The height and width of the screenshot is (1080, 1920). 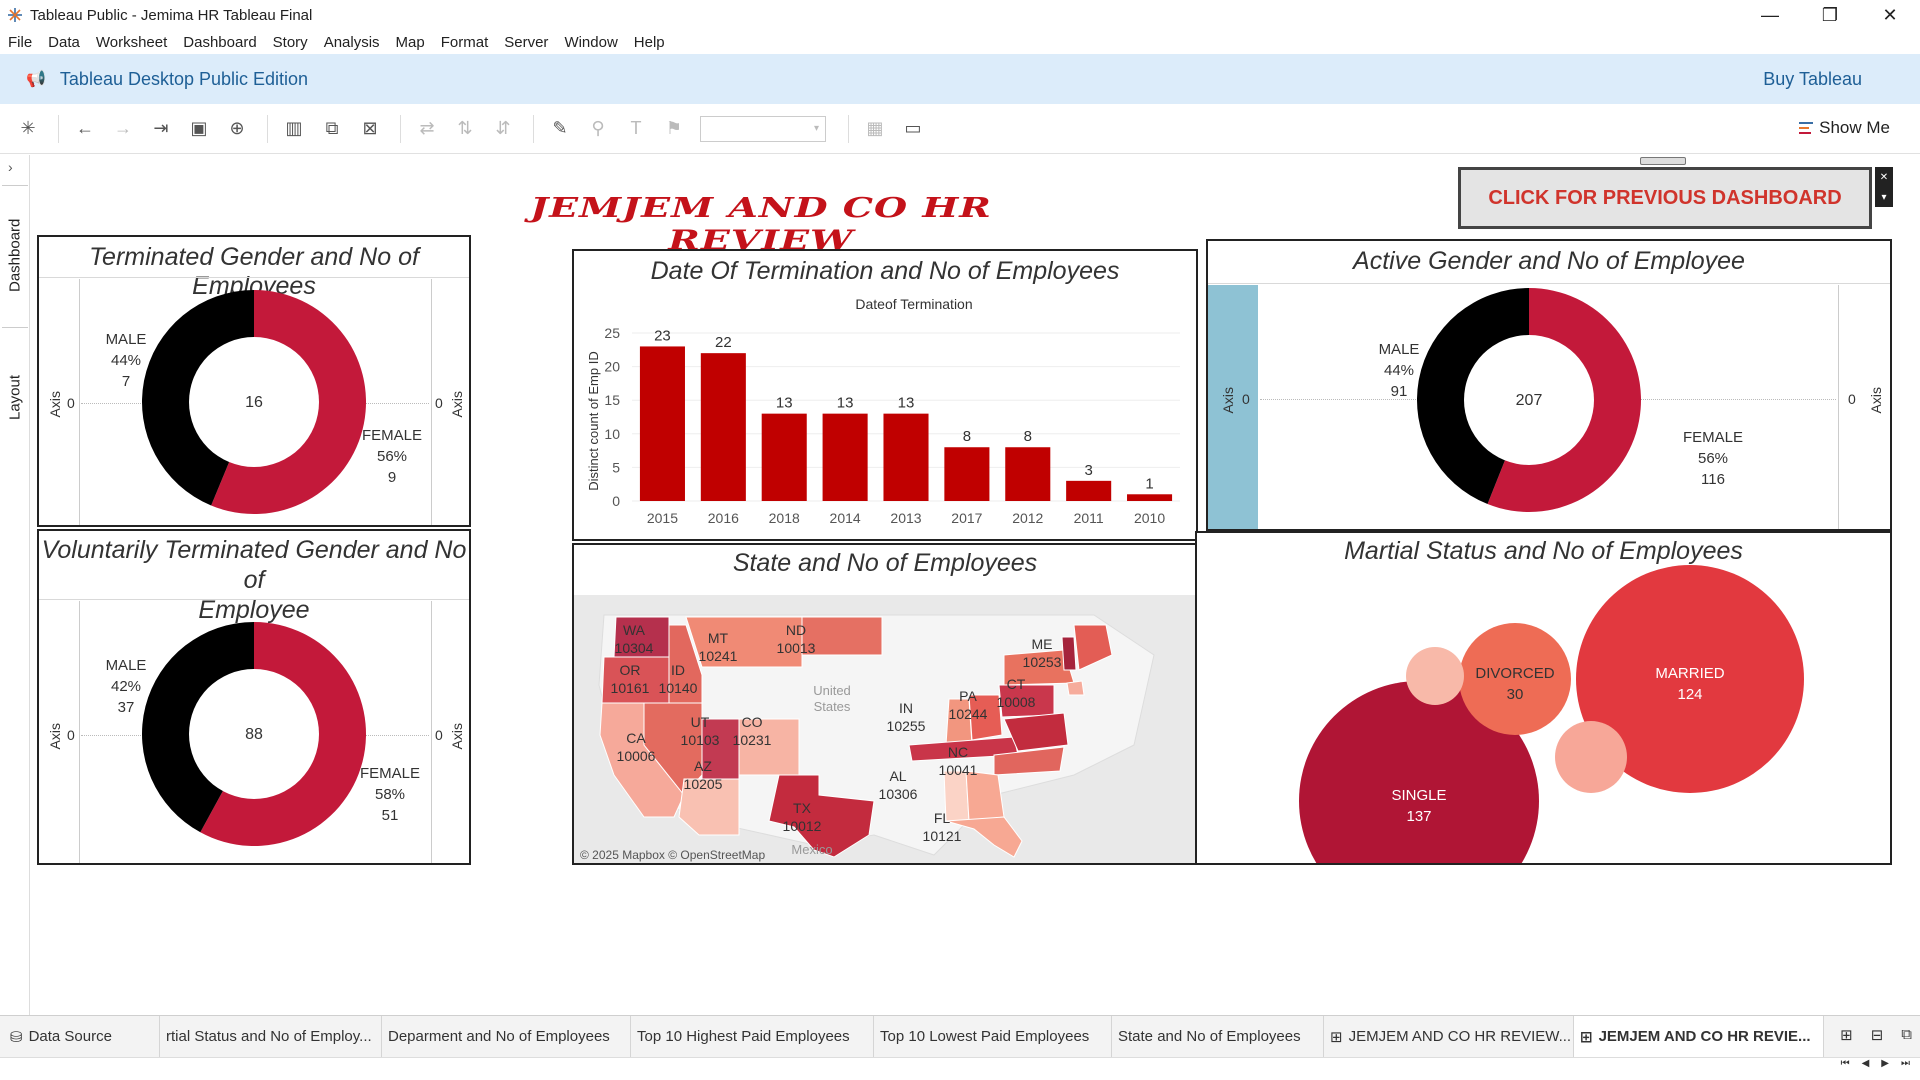 What do you see at coordinates (1336, 1037) in the screenshot?
I see `dashboard-icon: ⊞` at bounding box center [1336, 1037].